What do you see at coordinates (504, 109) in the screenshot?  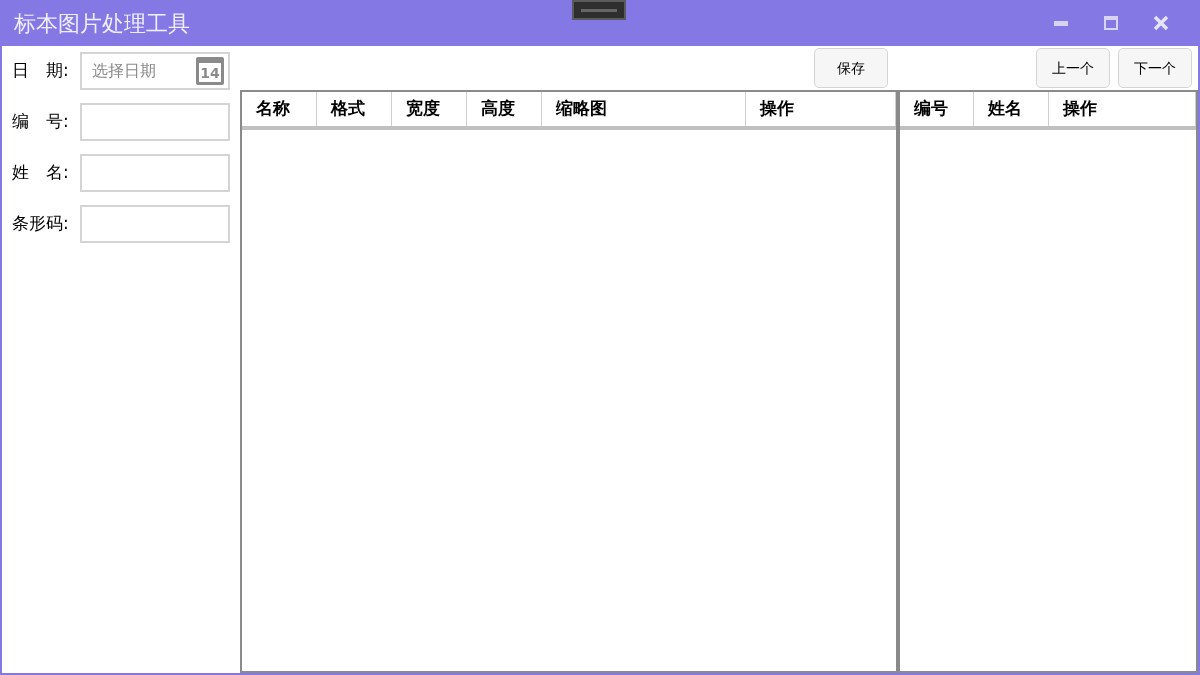 I see `column-header: 高度` at bounding box center [504, 109].